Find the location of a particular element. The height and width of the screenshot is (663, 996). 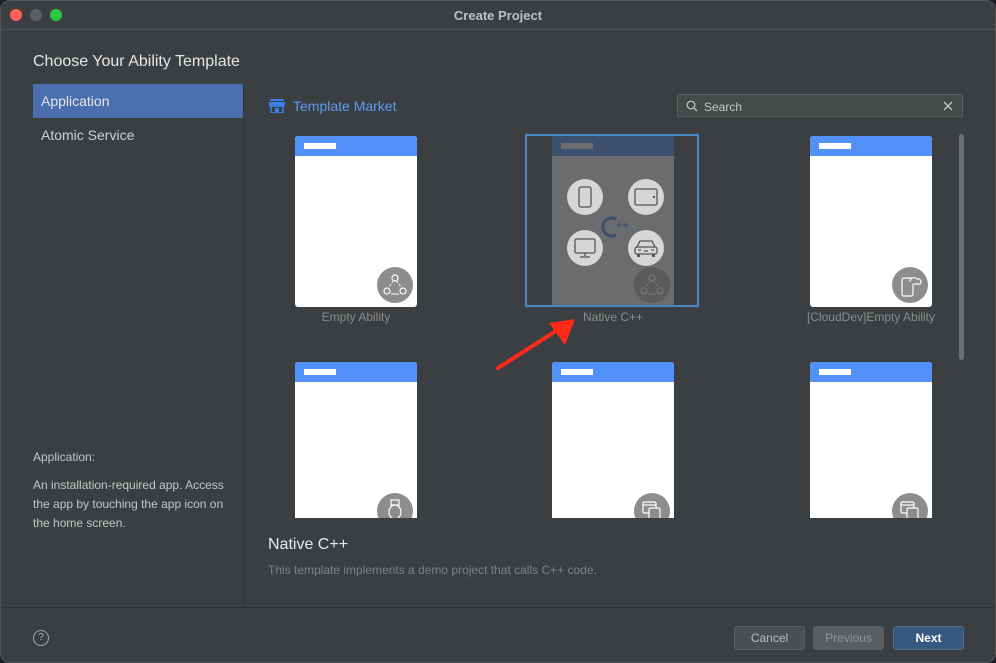

nodes-icon is located at coordinates (395, 285).